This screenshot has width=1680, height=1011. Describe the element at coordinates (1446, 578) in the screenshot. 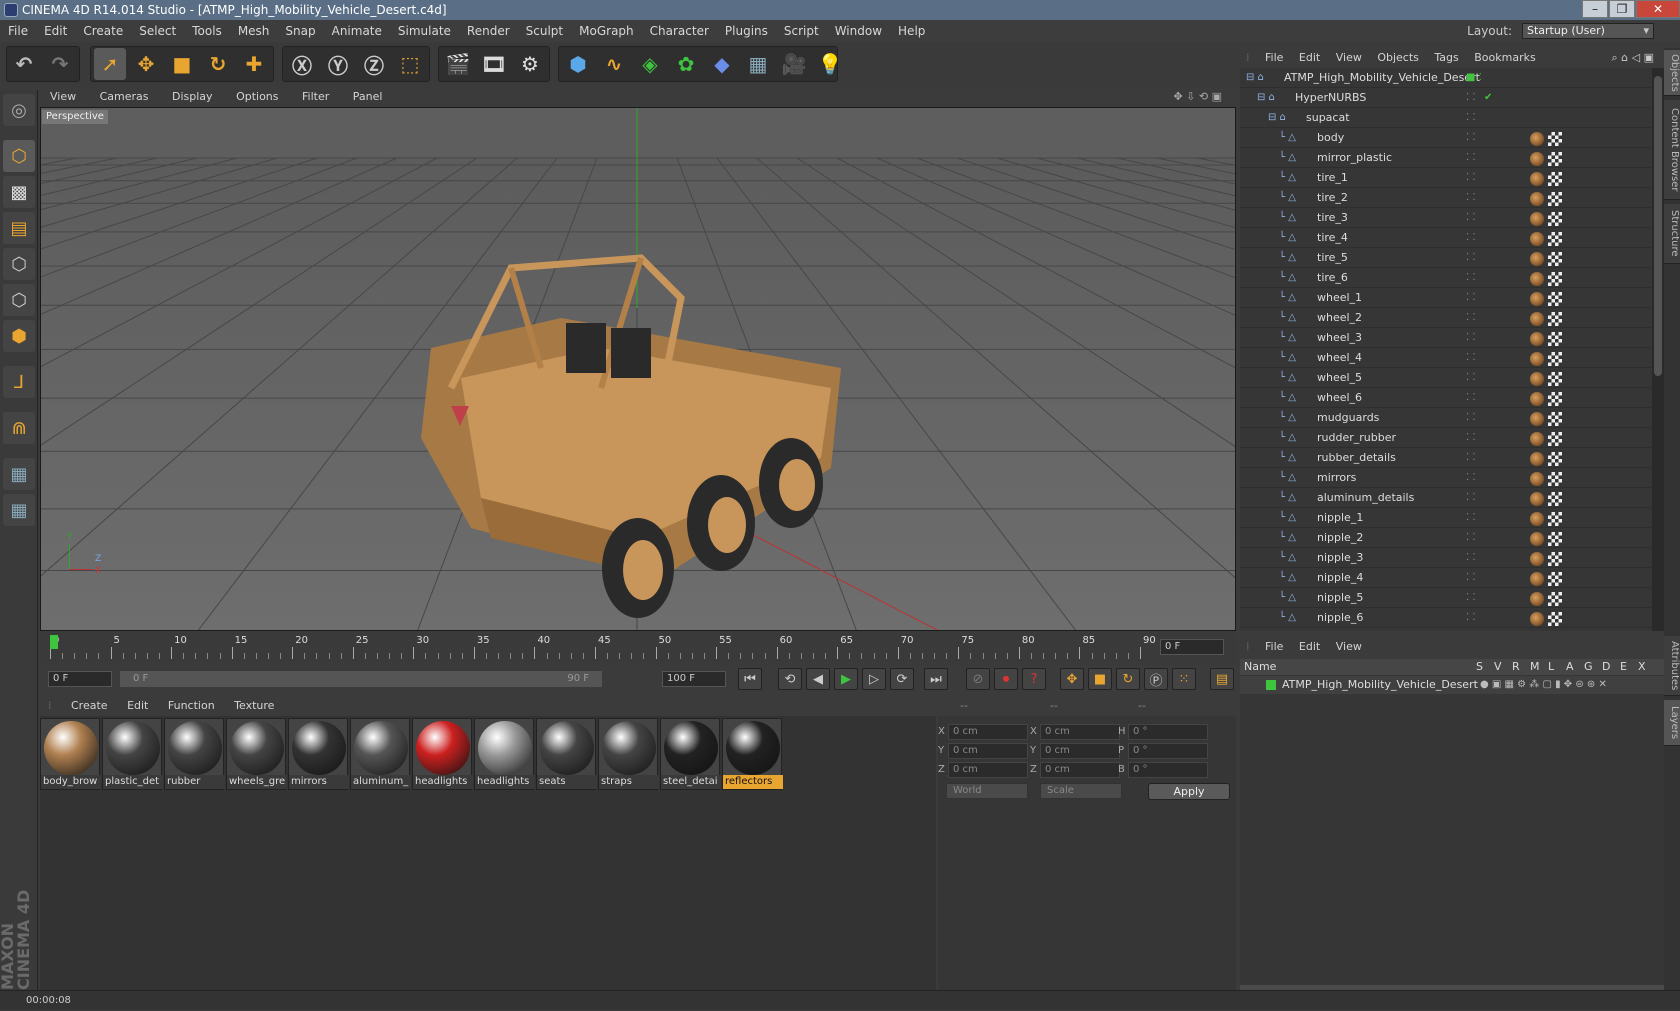

I see `object-row: └ △ nipple_4 ⁚ ⁚` at that location.